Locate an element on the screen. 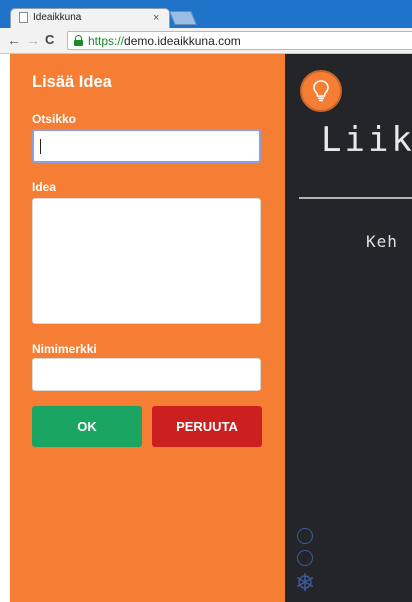  board-divider is located at coordinates (355, 198).